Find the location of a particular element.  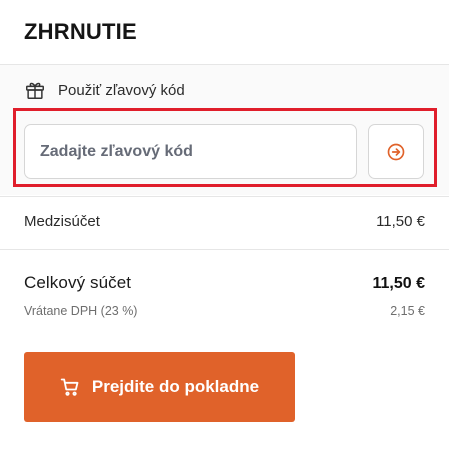

vat-row: Vrátane DPH (23 %) 2,15 € is located at coordinates (224, 311).